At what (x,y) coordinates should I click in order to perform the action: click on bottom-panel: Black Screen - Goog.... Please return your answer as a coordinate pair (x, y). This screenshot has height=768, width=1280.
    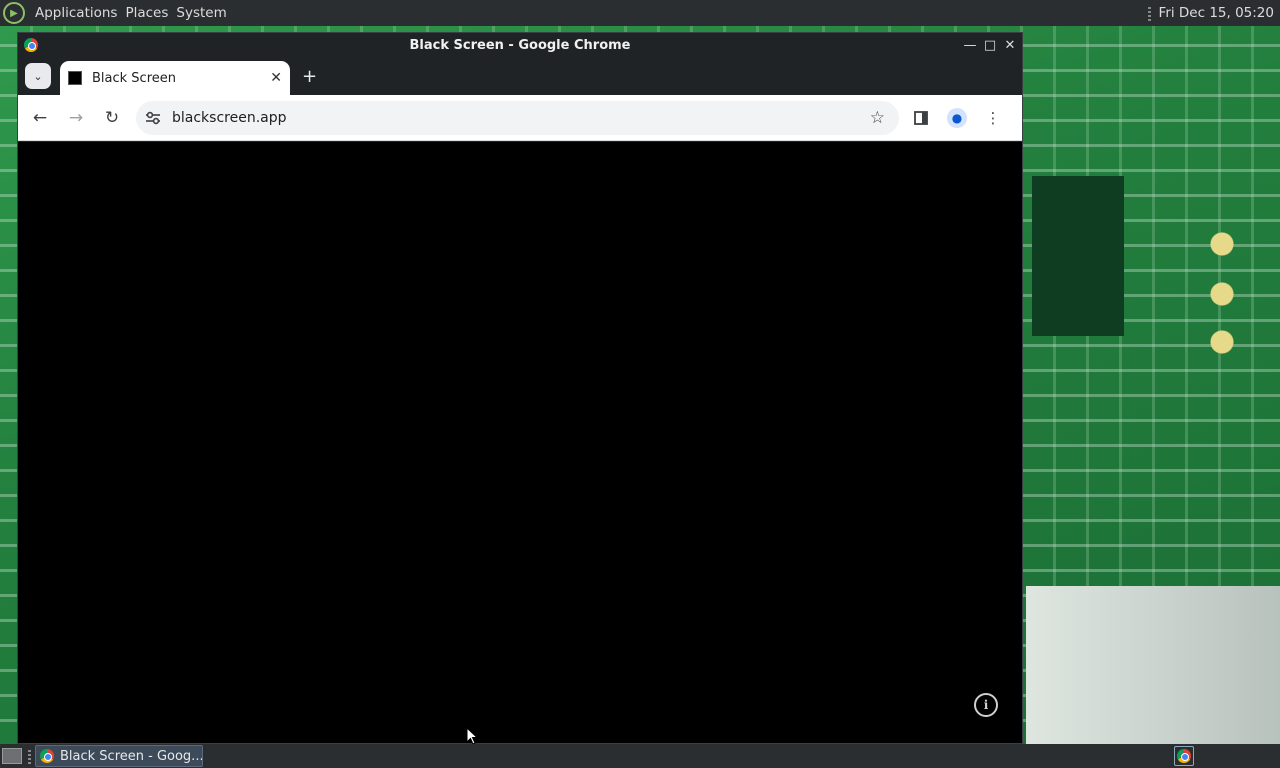
    Looking at the image, I should click on (640, 756).